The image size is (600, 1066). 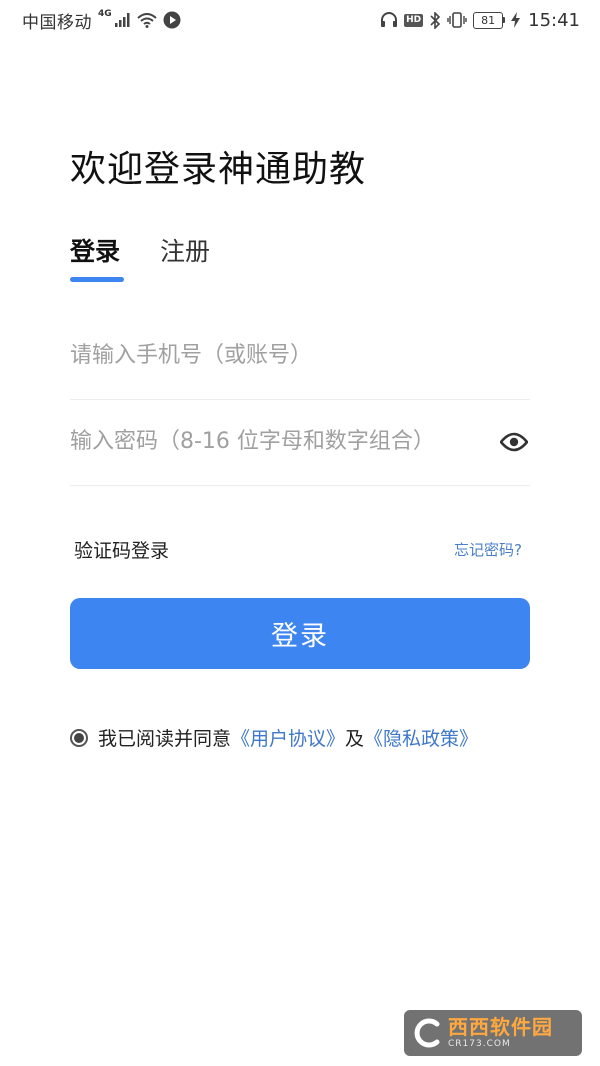 I want to click on watermark: 西西软件园 CR173.COM, so click(x=493, y=1033).